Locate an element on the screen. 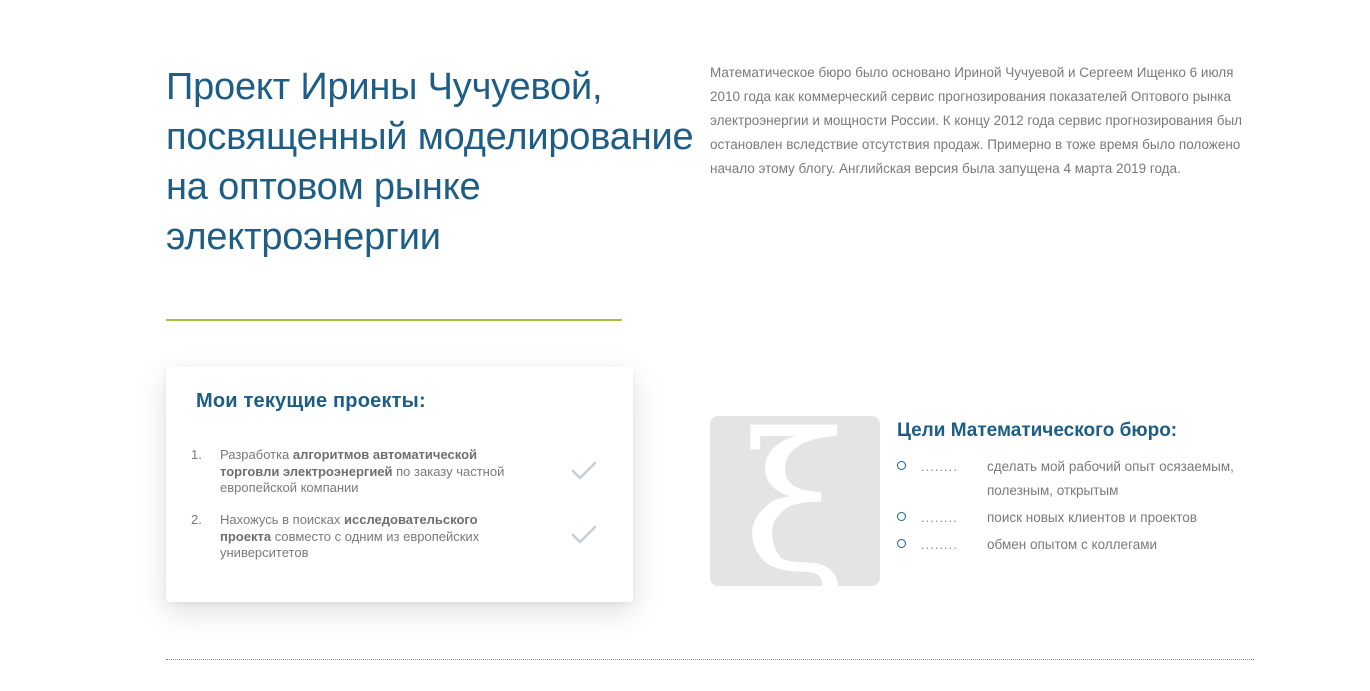  project-number: 1. is located at coordinates (196, 454).